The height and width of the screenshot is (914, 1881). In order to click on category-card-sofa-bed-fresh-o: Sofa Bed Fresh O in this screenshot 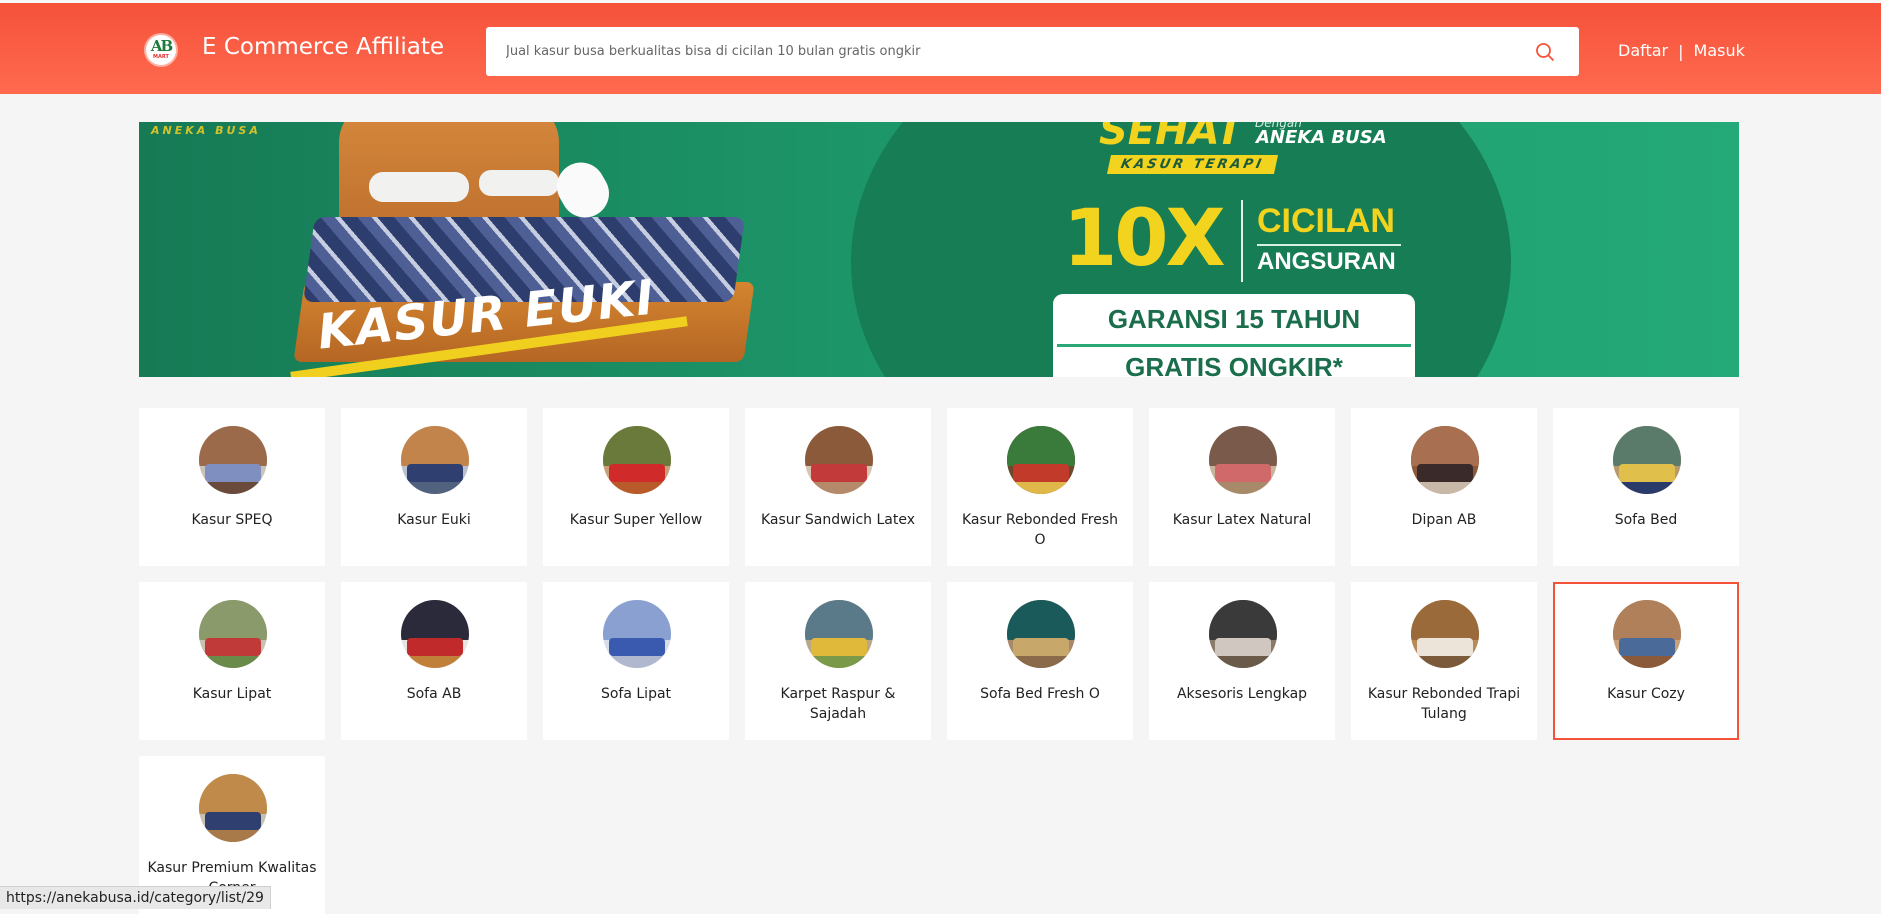, I will do `click(1040, 661)`.